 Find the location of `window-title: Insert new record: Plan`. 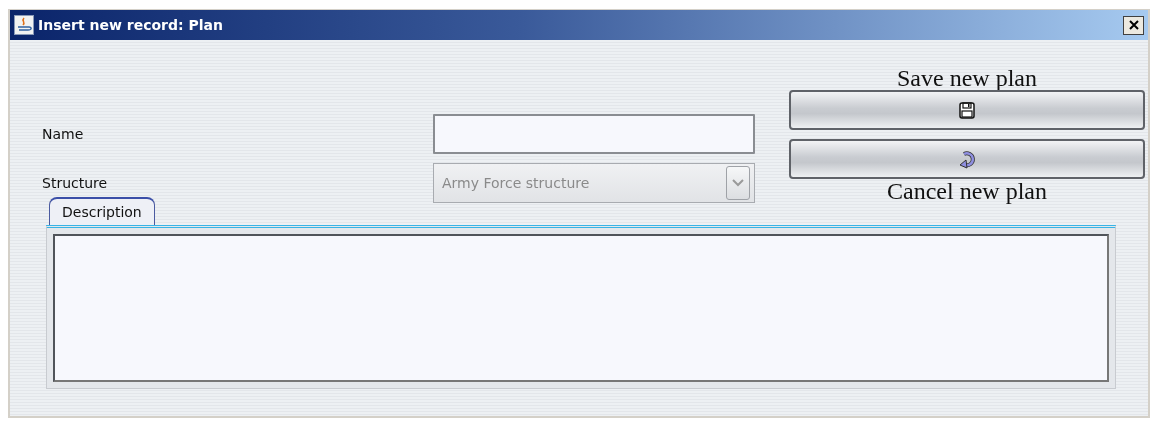

window-title: Insert new record: Plan is located at coordinates (131, 25).